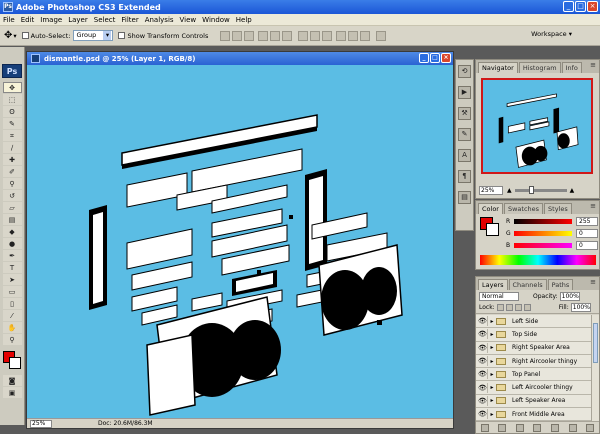 The height and width of the screenshot is (434, 600). I want to click on auto-align-icon, so click(381, 35).